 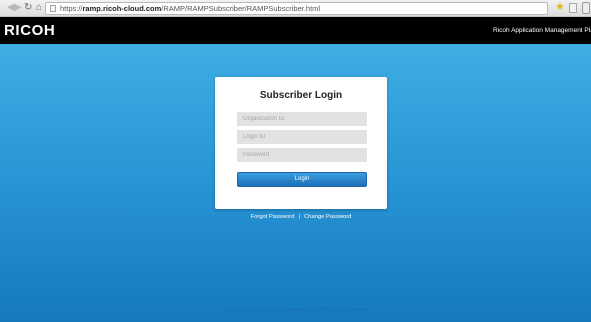 I want to click on change-password-link: Change Password, so click(x=327, y=217).